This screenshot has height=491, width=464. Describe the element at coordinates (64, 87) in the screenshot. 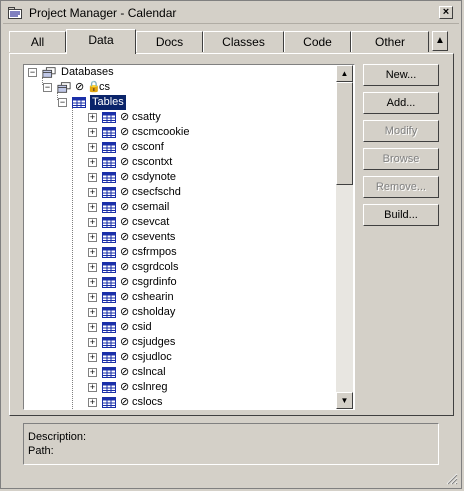

I see `database-icon` at that location.